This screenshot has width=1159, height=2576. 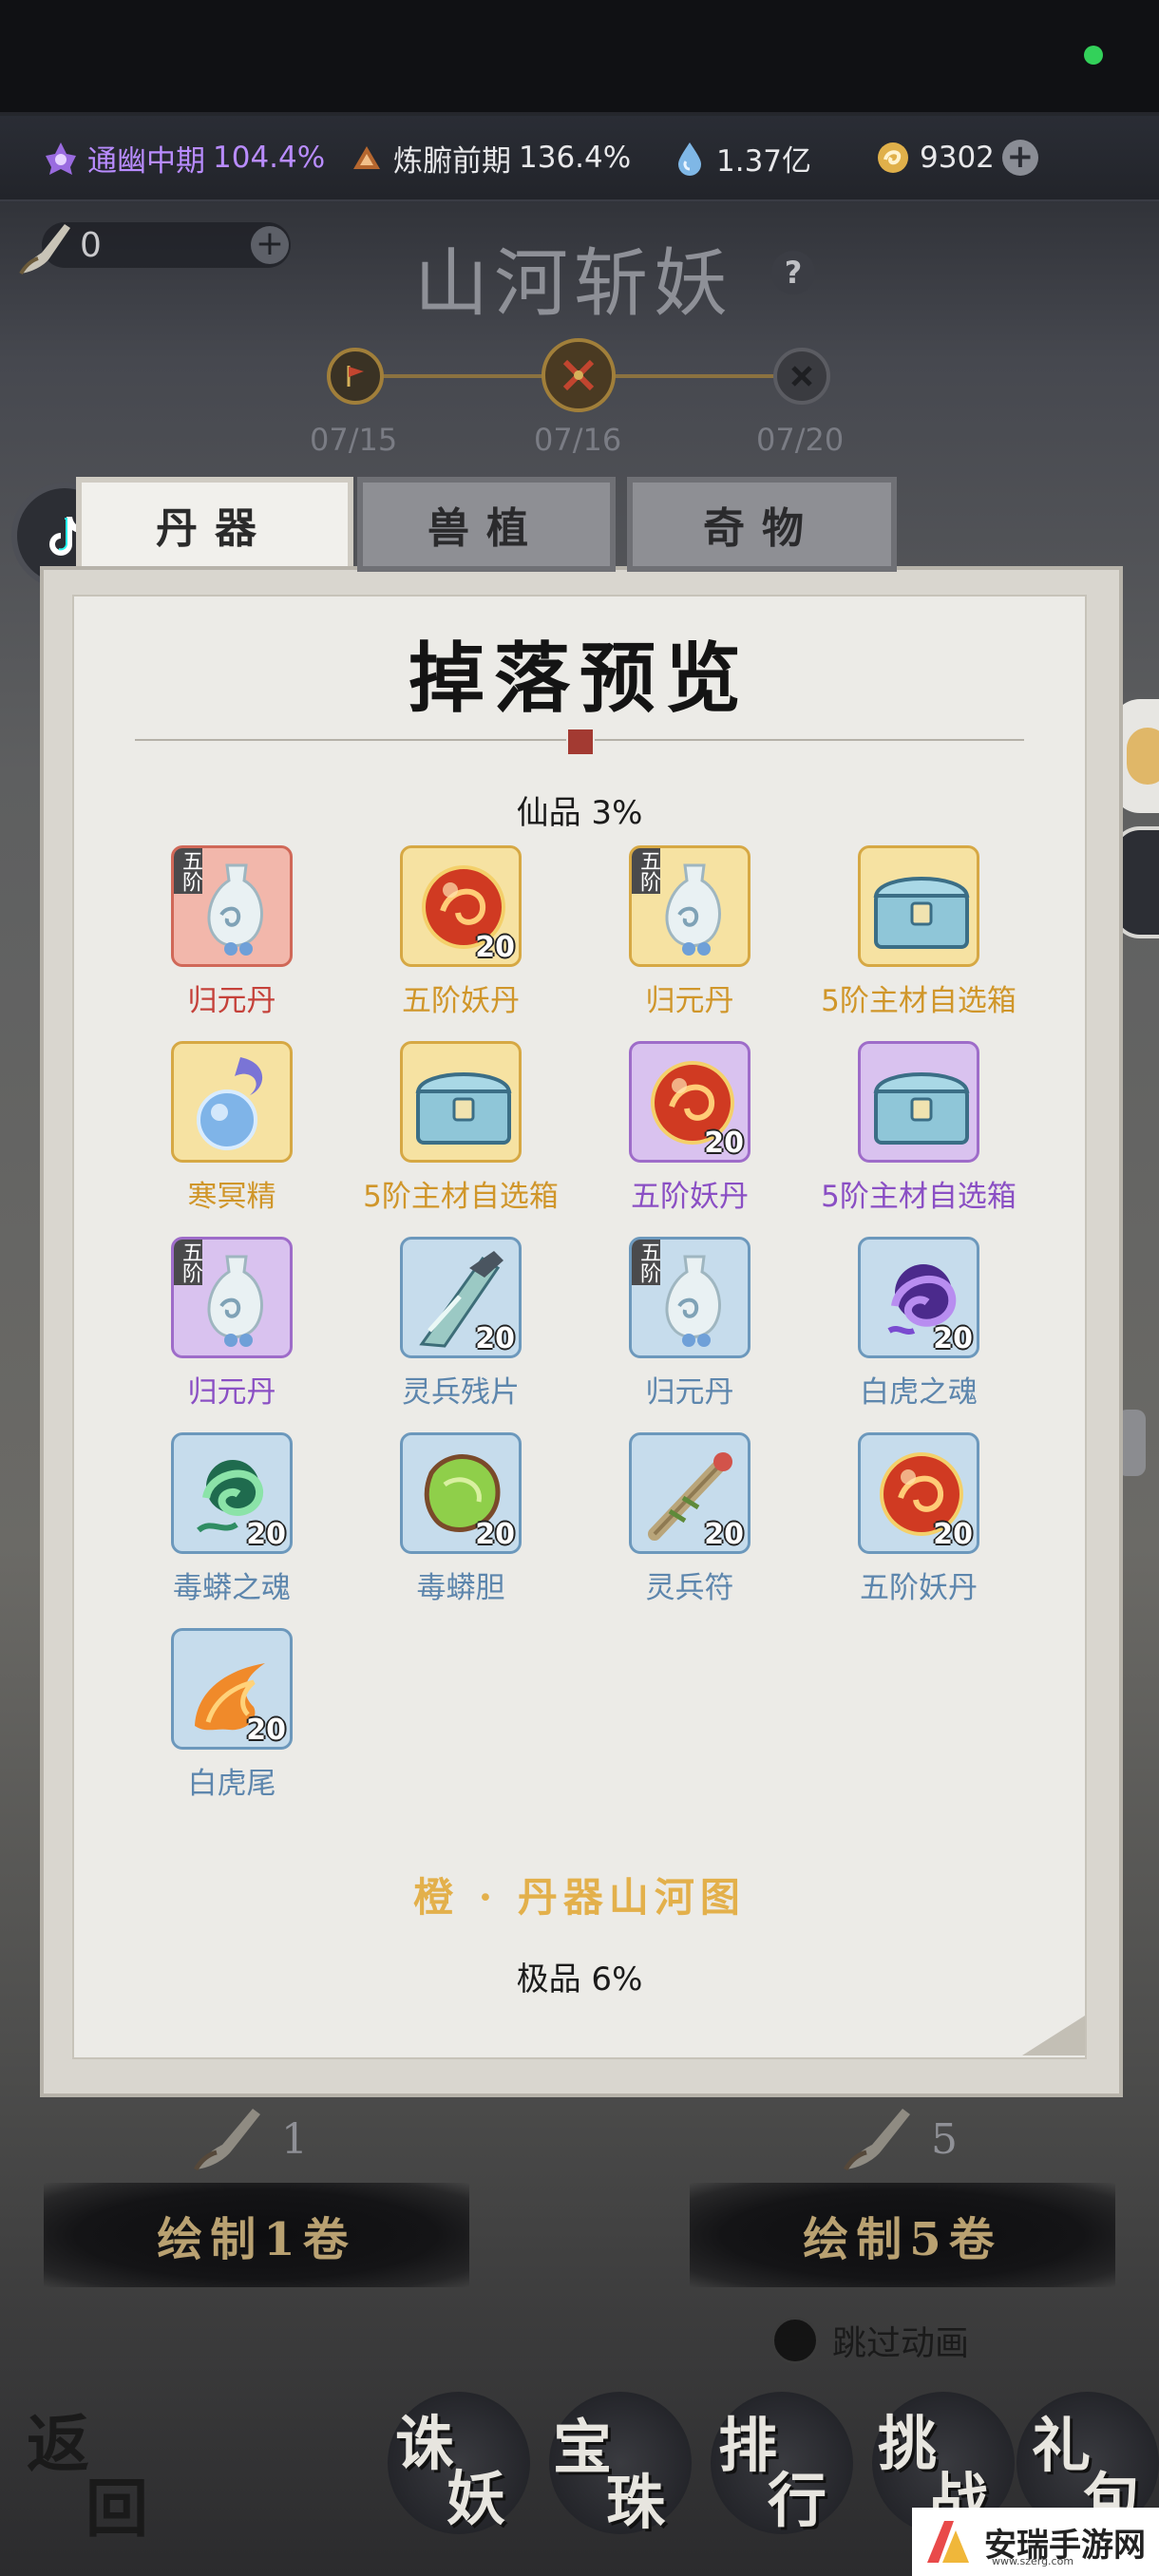 I want to click on timeline-date-1: 07/15, so click(x=354, y=440).